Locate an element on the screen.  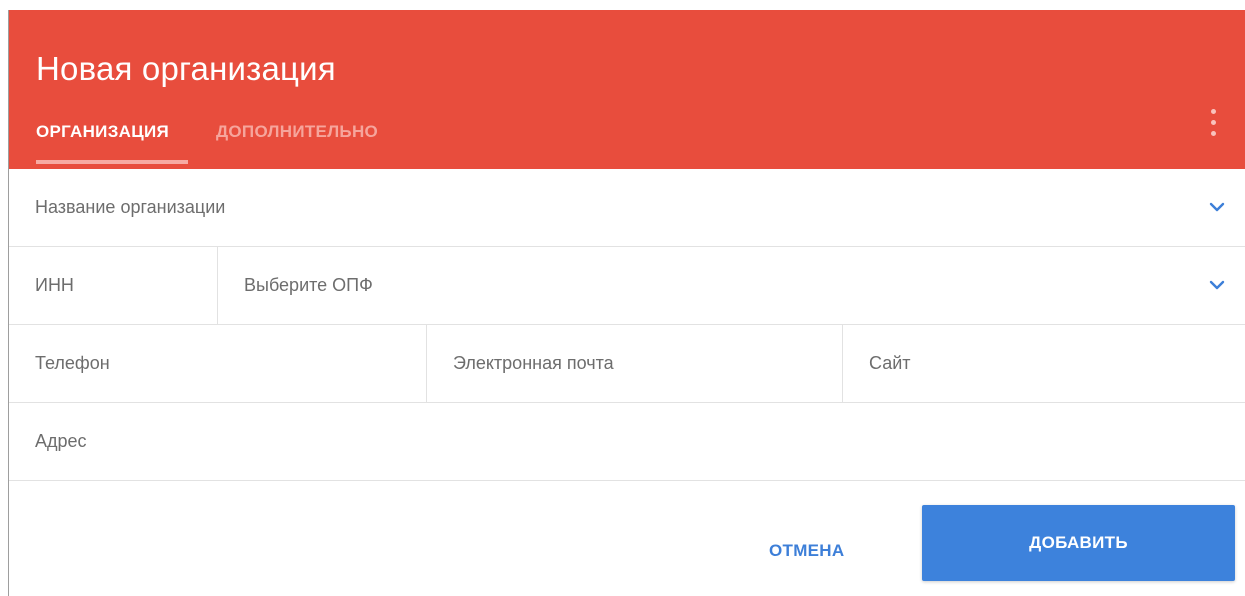
inn-opf-row: ИНН Выберите ОПФ is located at coordinates (627, 286).